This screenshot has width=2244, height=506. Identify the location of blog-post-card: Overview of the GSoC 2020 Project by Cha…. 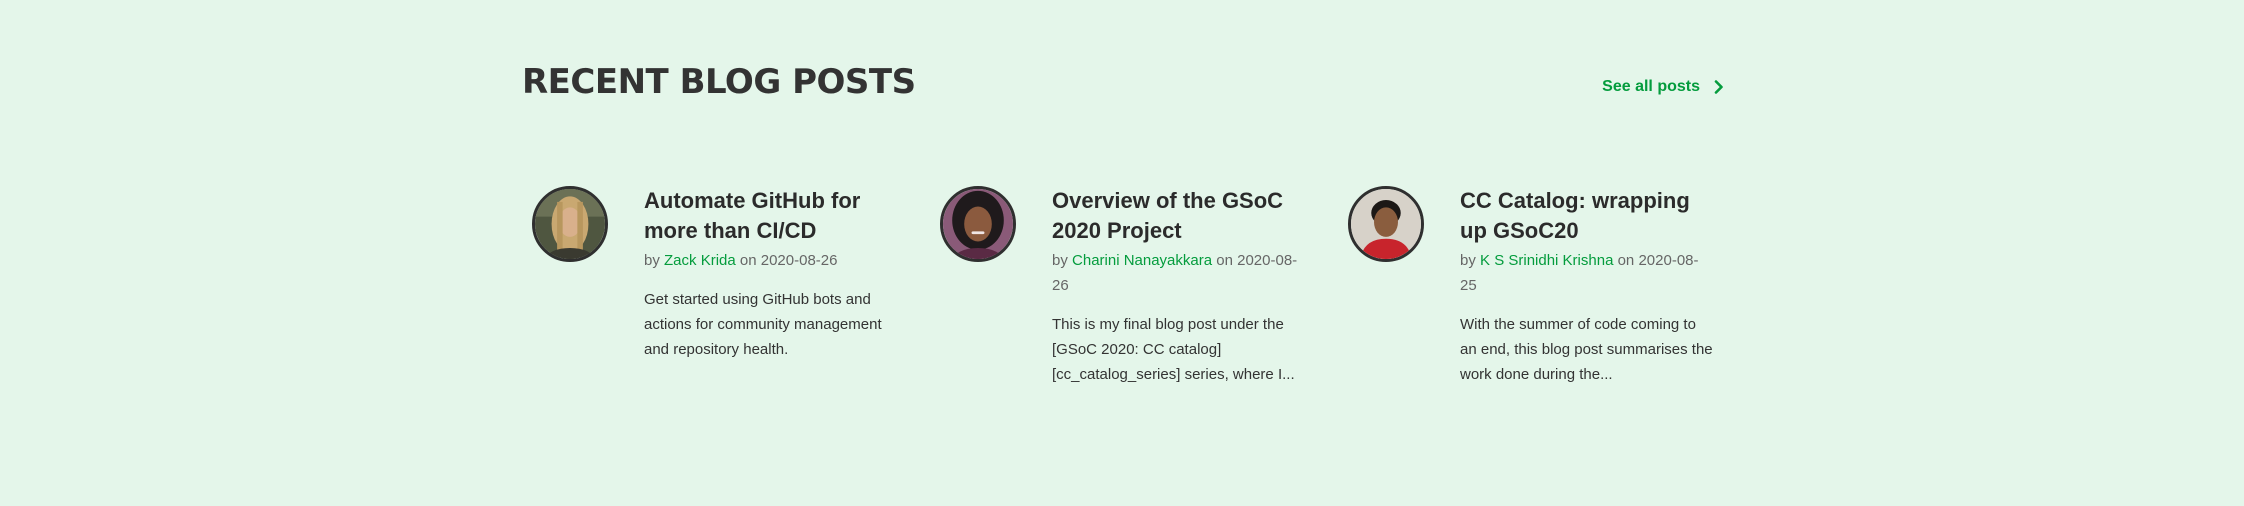
(1130, 306).